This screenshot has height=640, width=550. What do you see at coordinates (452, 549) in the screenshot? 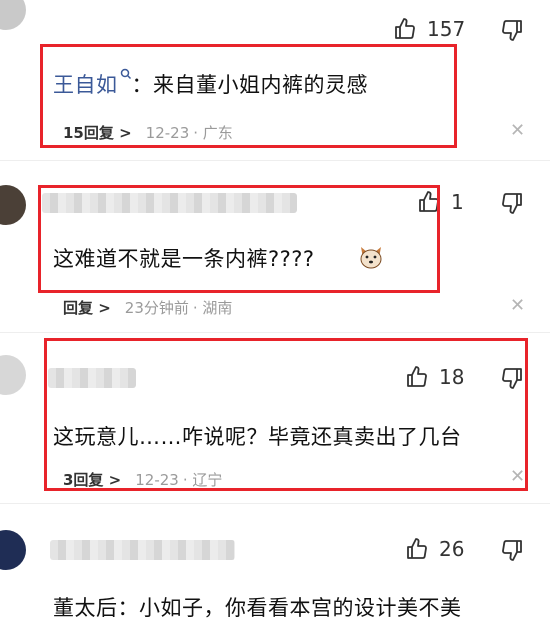
I see `like-count: 26` at bounding box center [452, 549].